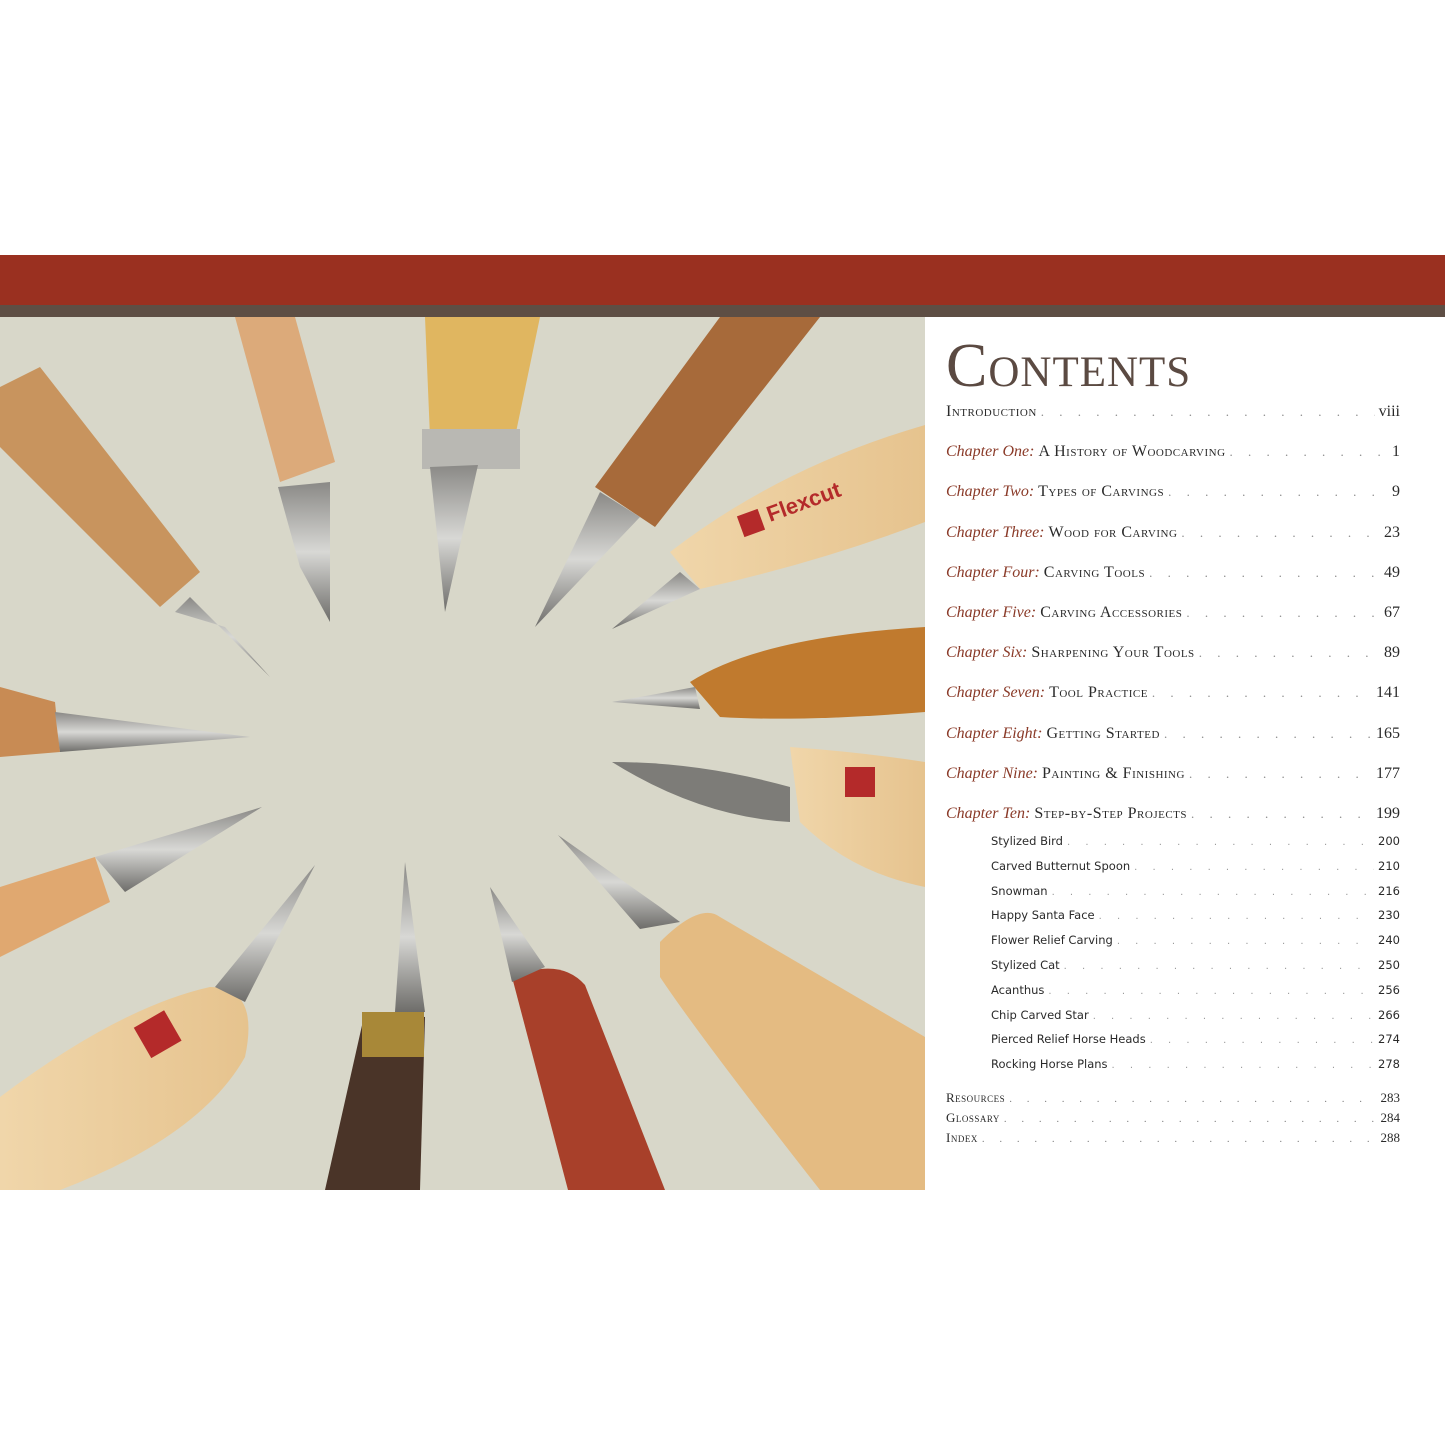  Describe the element at coordinates (1396, 452) in the screenshot. I see `page-number: 1` at that location.